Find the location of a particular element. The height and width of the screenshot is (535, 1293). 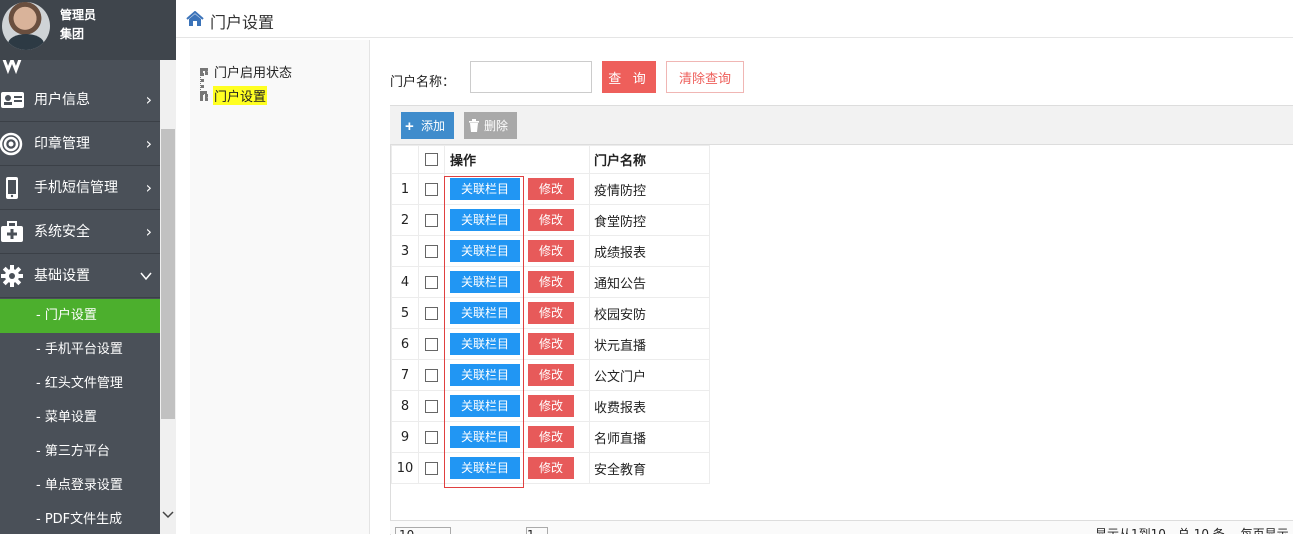

user-role: 管理员 is located at coordinates (78, 15).